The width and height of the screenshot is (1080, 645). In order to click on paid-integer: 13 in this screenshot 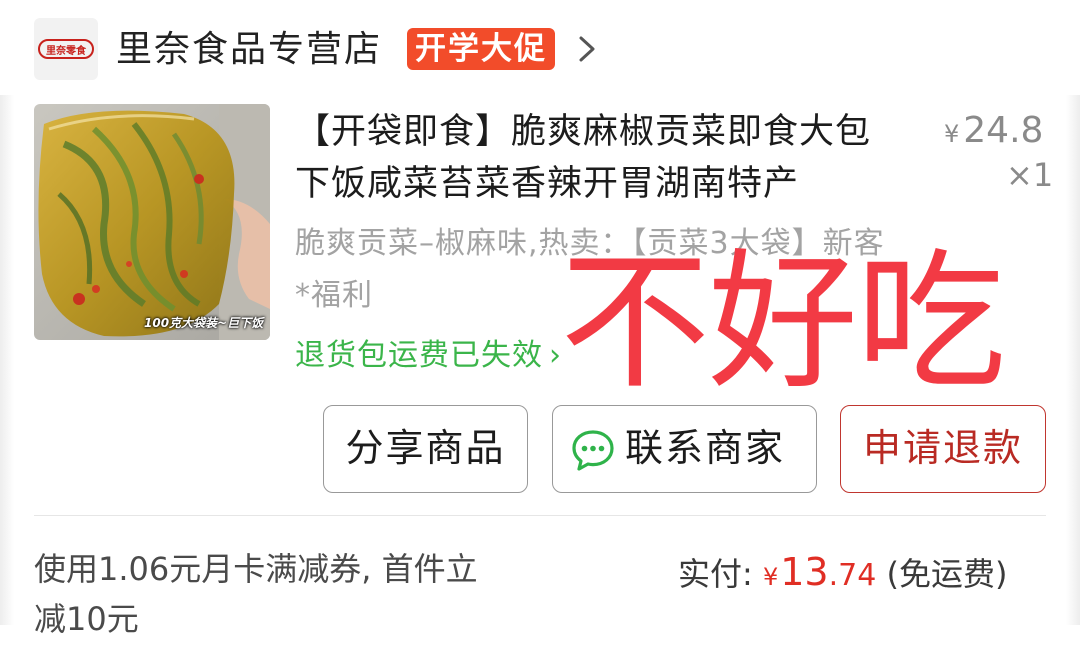, I will do `click(804, 572)`.